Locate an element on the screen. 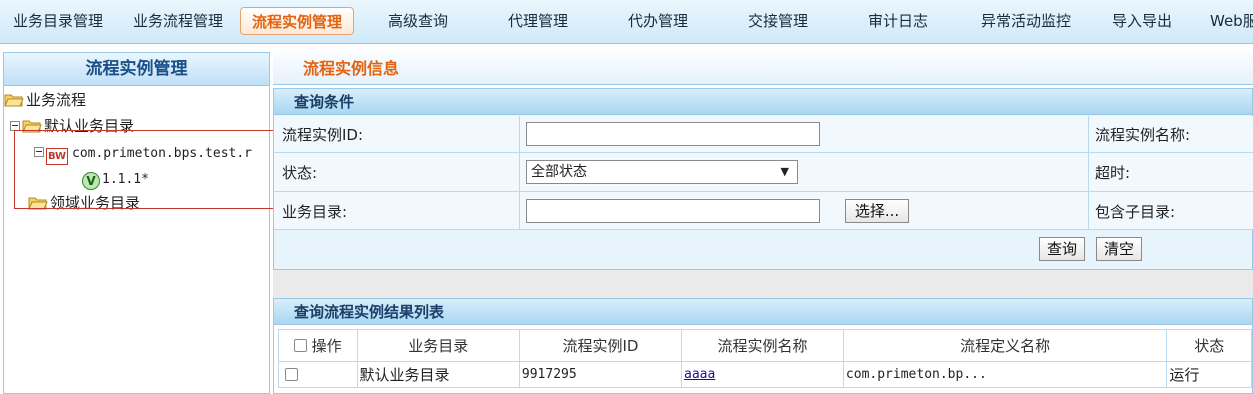  column-header-actions: 操作 is located at coordinates (318, 345).